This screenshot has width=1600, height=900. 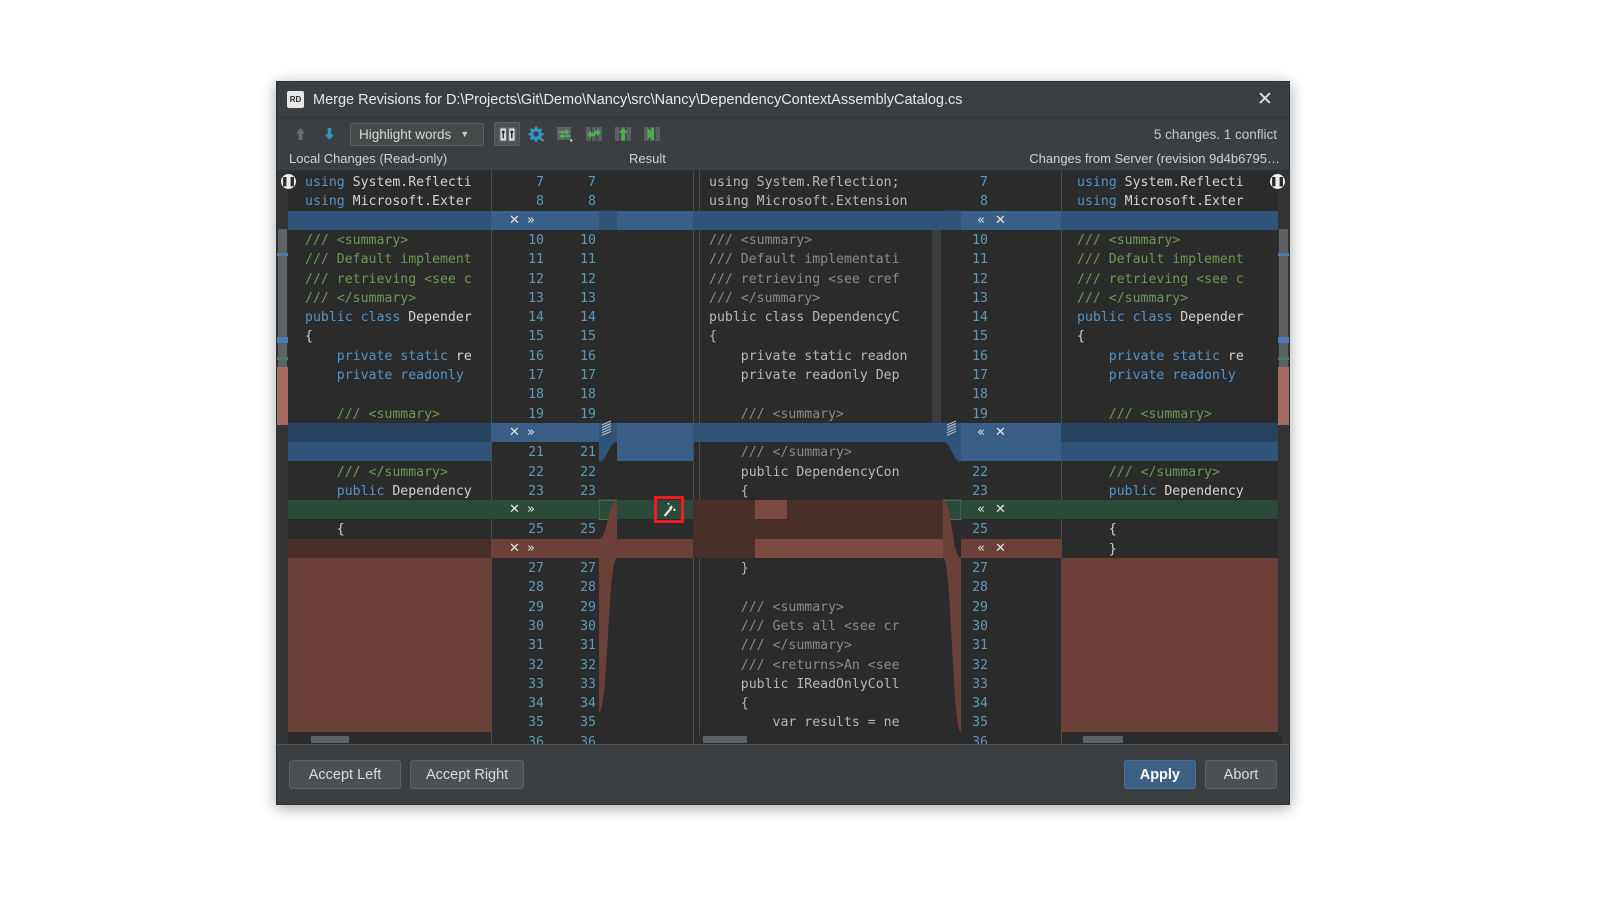 What do you see at coordinates (980, 646) in the screenshot?
I see `line-number: 31` at bounding box center [980, 646].